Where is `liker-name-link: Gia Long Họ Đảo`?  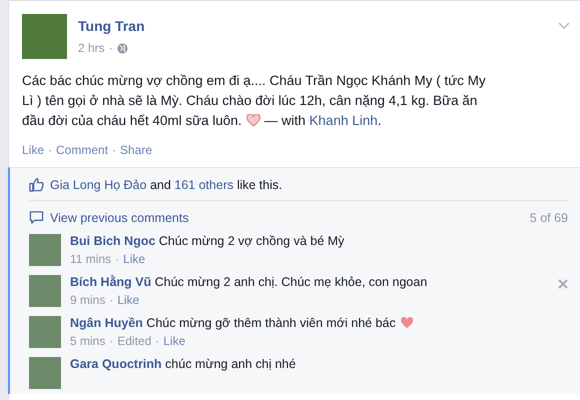
liker-name-link: Gia Long Họ Đảo is located at coordinates (98, 185).